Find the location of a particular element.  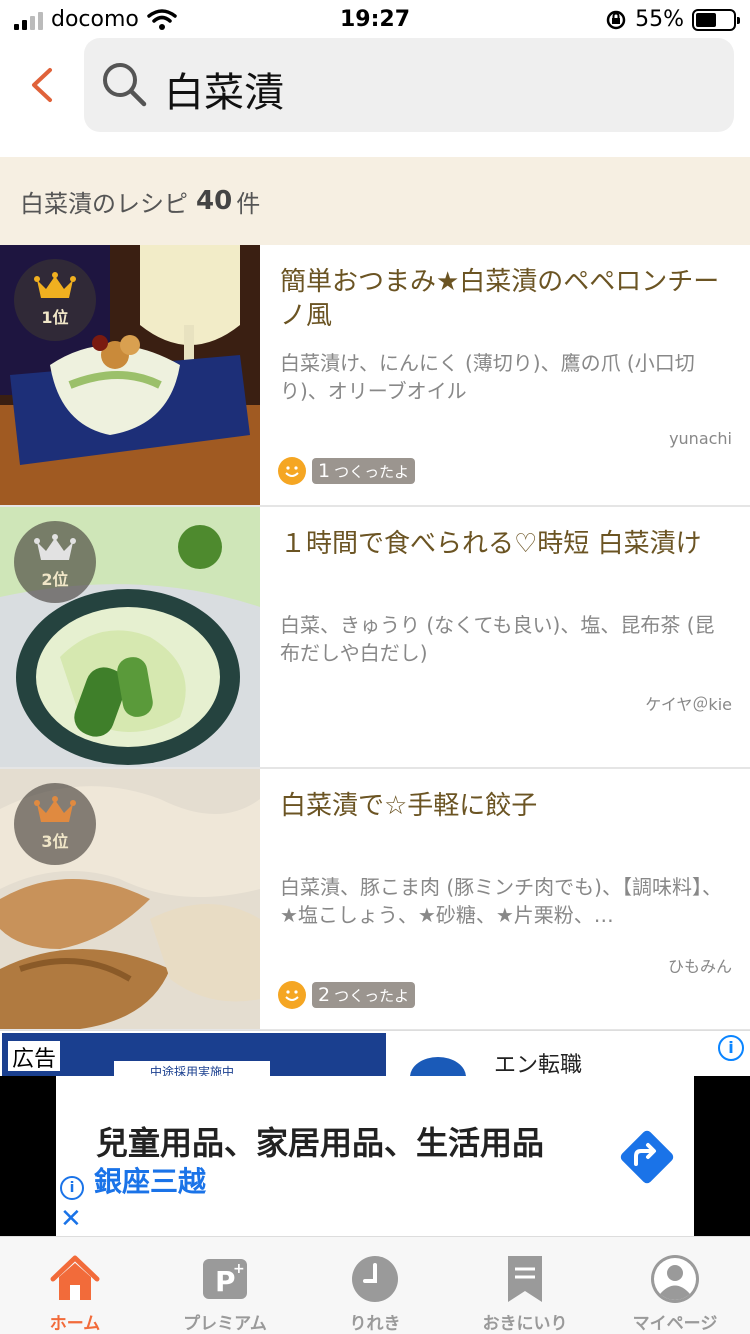

rank-label: 2位 is located at coordinates (55, 579).